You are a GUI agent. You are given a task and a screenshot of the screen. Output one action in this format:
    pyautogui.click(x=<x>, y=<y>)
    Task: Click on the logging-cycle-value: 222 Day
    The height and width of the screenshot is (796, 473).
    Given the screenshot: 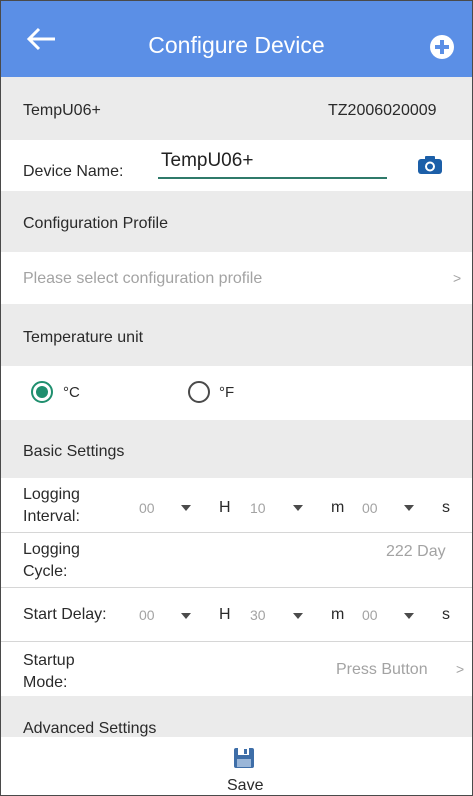 What is the action you would take?
    pyautogui.click(x=416, y=551)
    